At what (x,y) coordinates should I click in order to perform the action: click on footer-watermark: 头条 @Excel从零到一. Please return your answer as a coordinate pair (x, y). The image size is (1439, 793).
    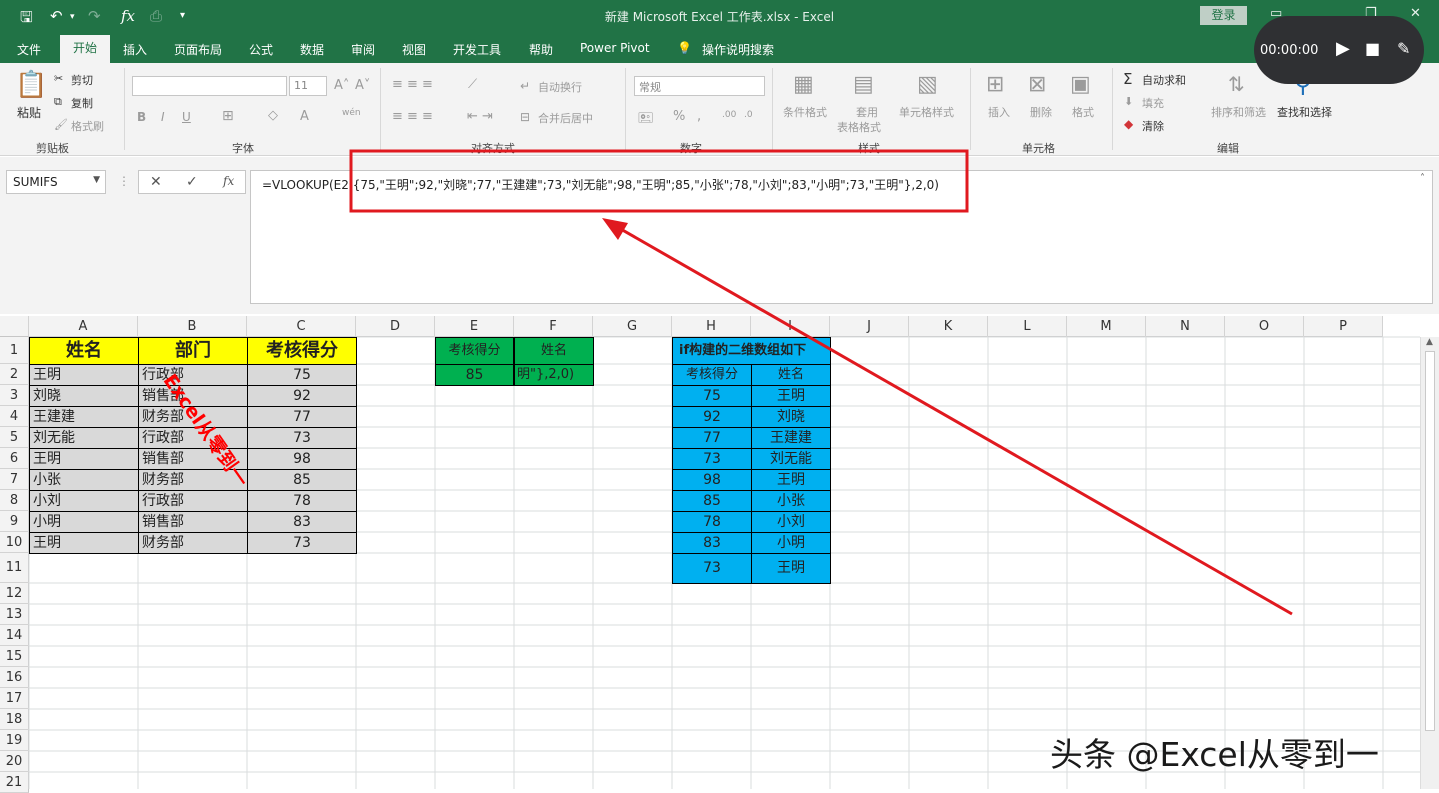
    Looking at the image, I should click on (1214, 754).